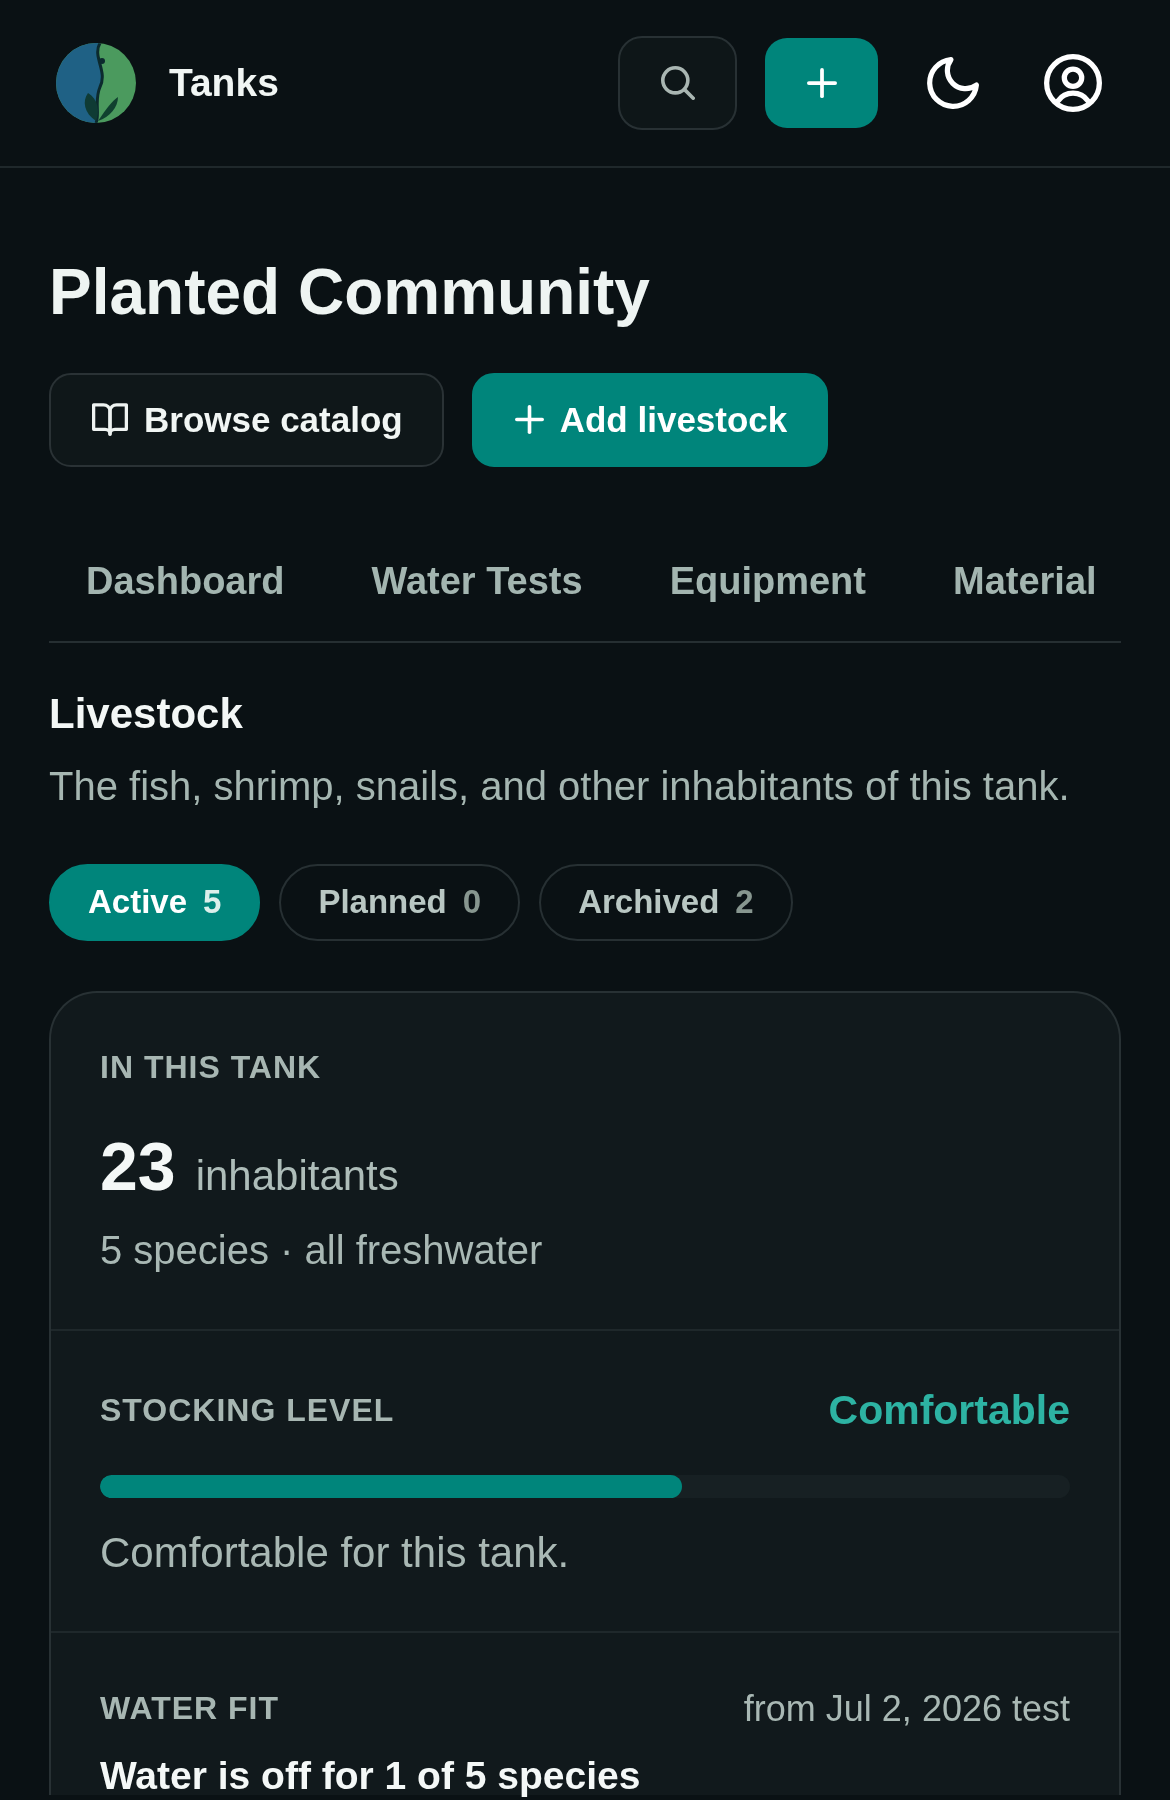  What do you see at coordinates (650, 419) in the screenshot?
I see `add-livestock-button: Add livestock` at bounding box center [650, 419].